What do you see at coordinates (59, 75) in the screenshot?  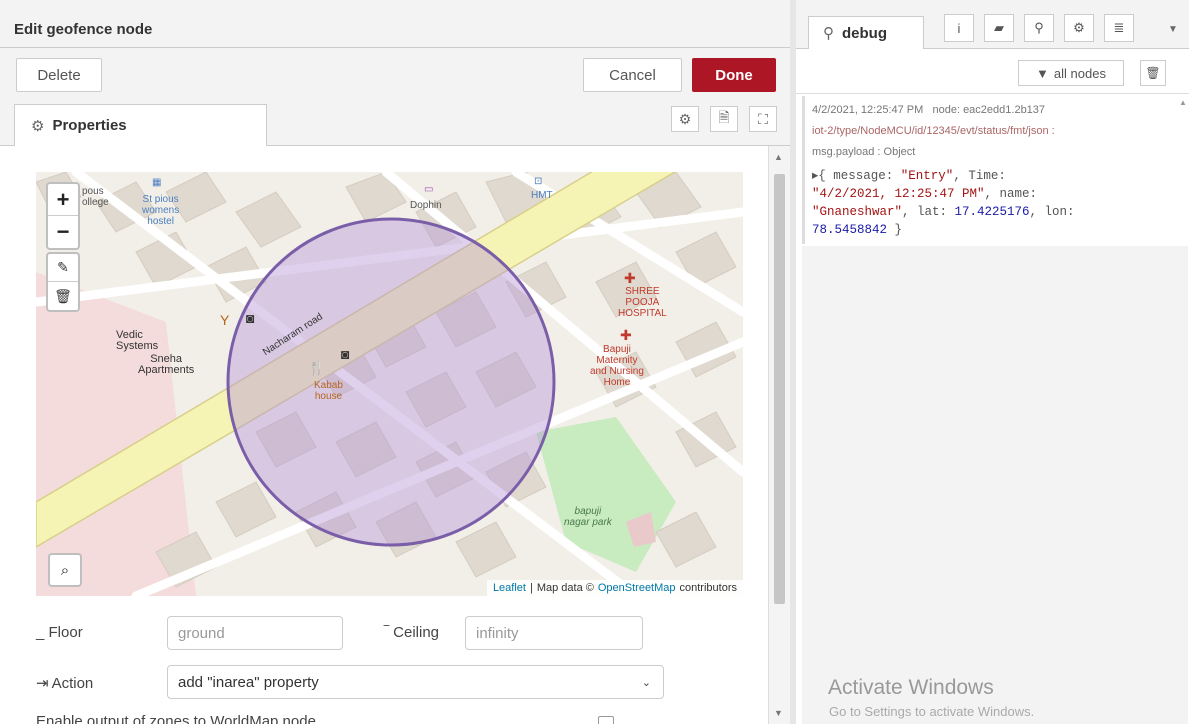 I see `delete-button: Delete` at bounding box center [59, 75].